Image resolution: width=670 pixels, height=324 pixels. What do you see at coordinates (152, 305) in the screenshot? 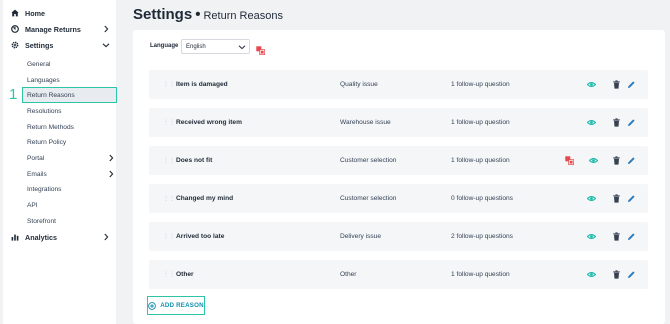
I see `plus-circle-icon` at bounding box center [152, 305].